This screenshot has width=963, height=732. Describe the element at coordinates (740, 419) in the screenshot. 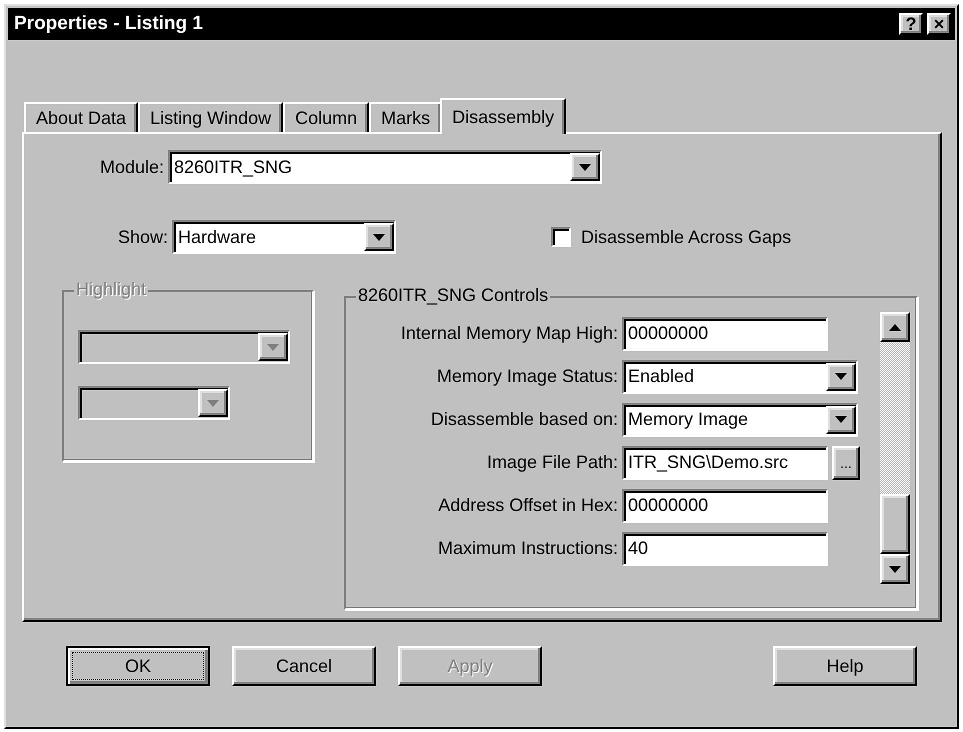

I see `dropdown: Memory Image` at that location.